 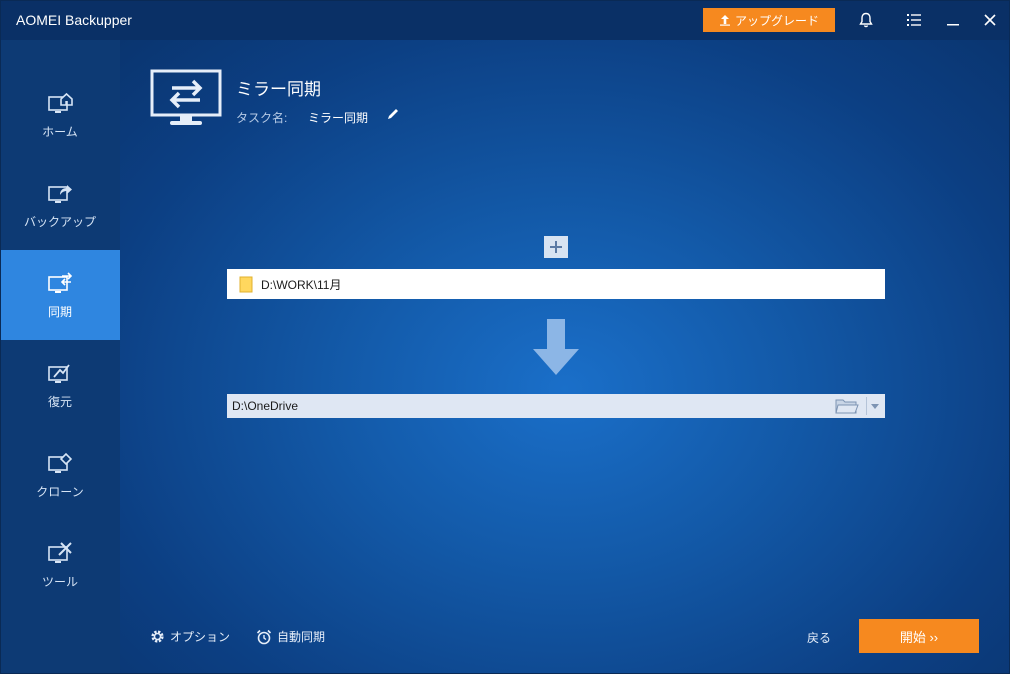 I want to click on sidebar-item-backup: バックアップ, so click(x=60, y=205).